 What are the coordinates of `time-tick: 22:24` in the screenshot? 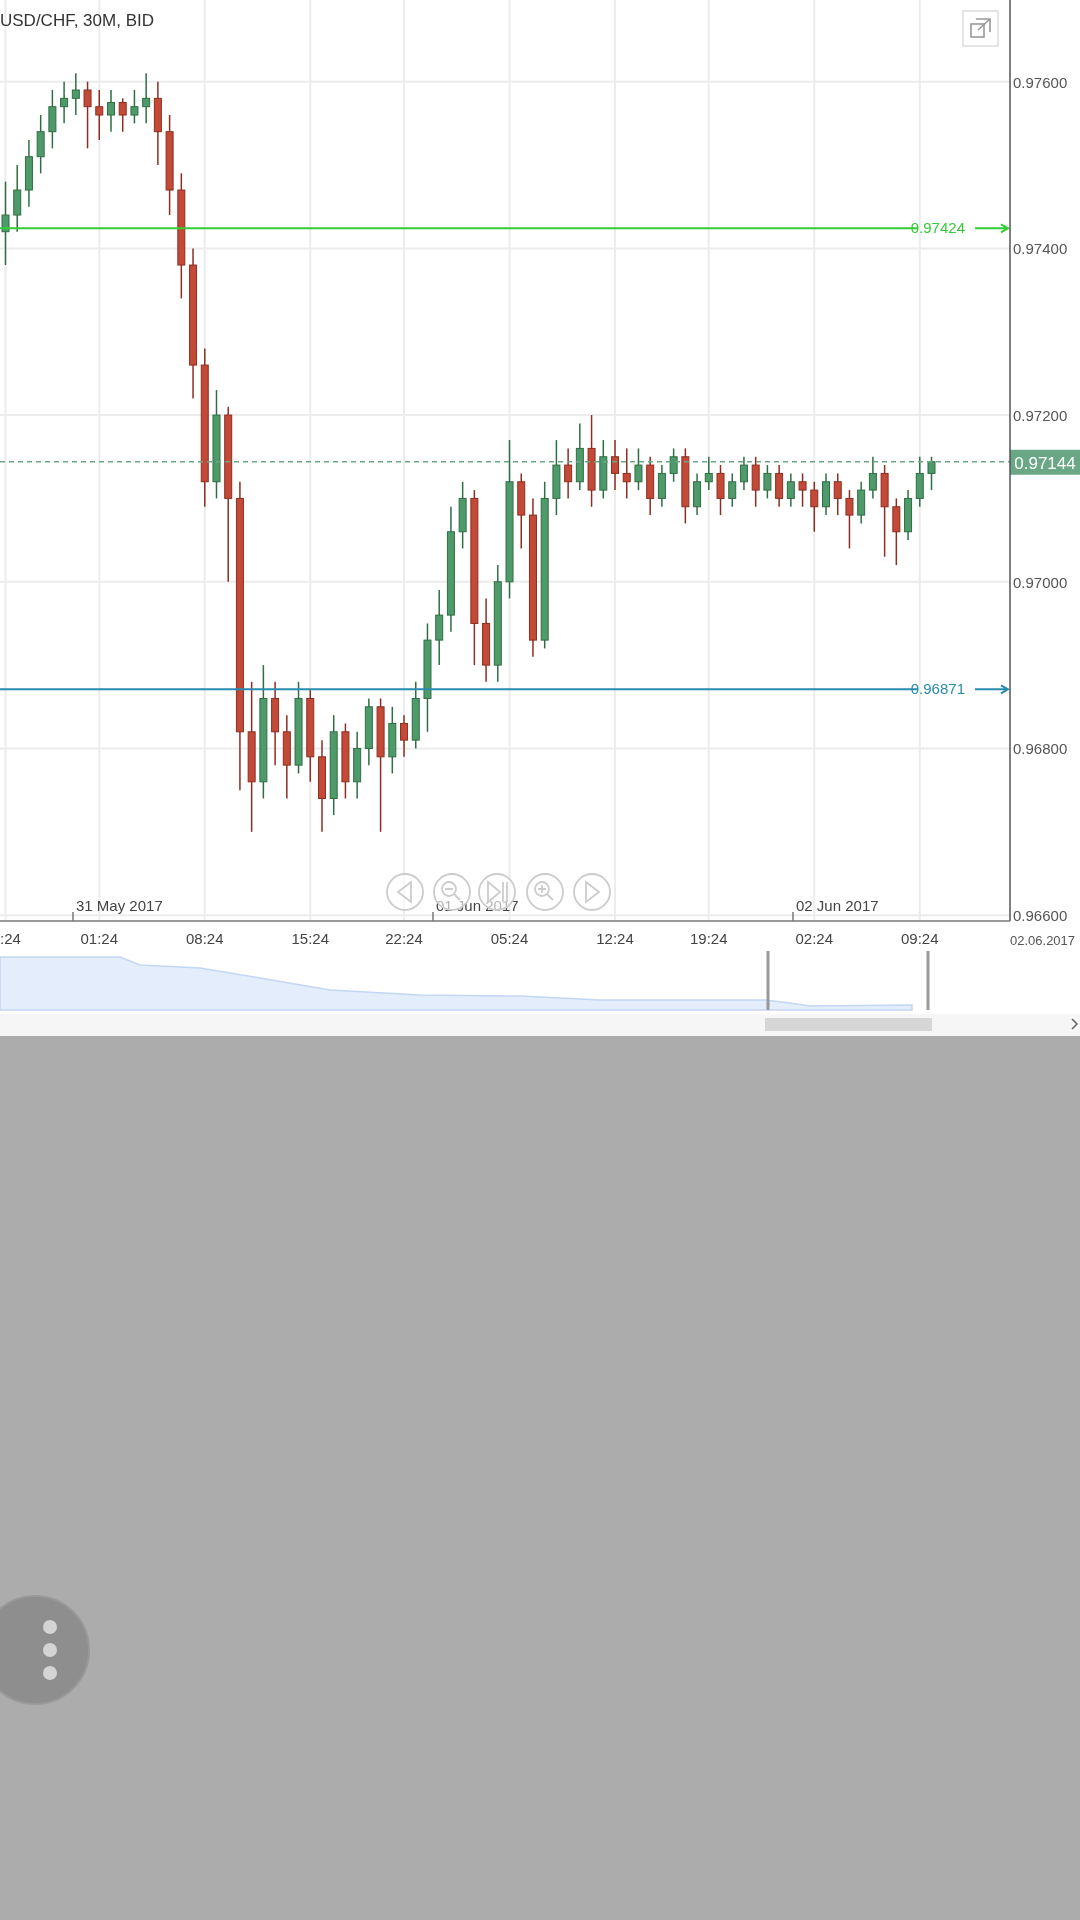 It's located at (404, 938).